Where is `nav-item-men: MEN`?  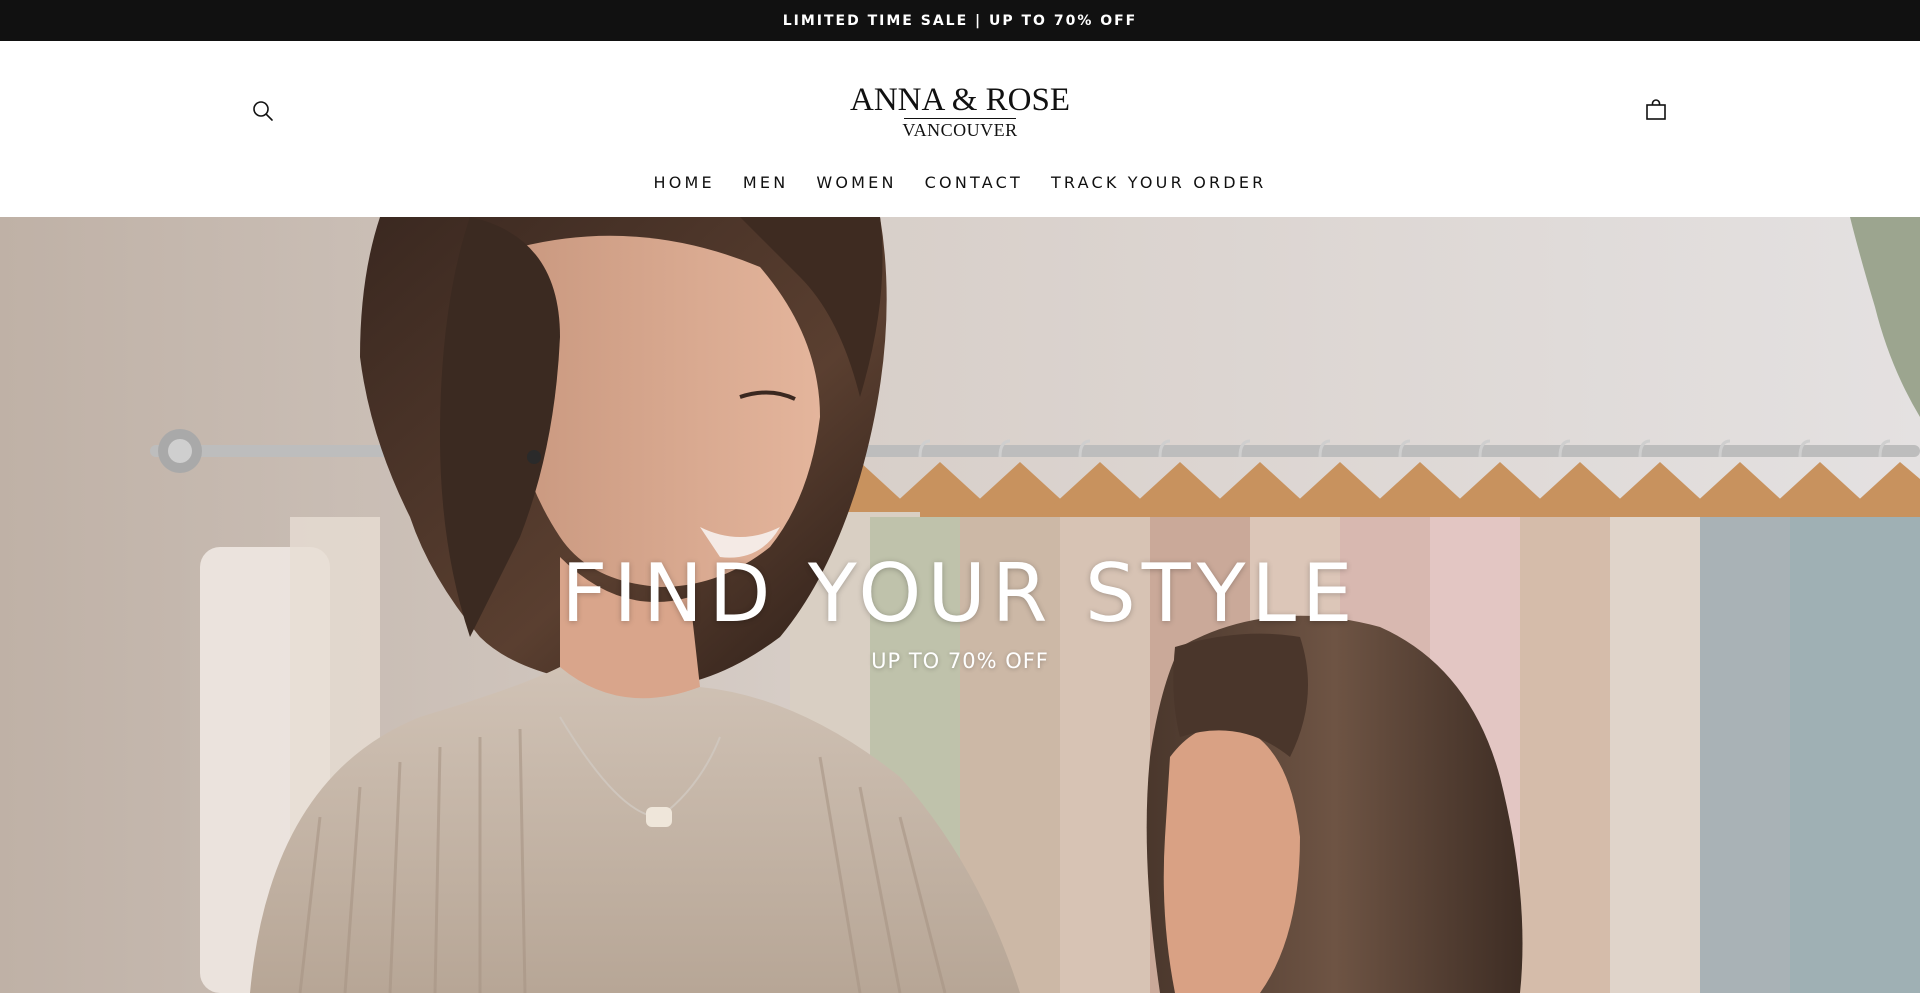 nav-item-men: MEN is located at coordinates (765, 182).